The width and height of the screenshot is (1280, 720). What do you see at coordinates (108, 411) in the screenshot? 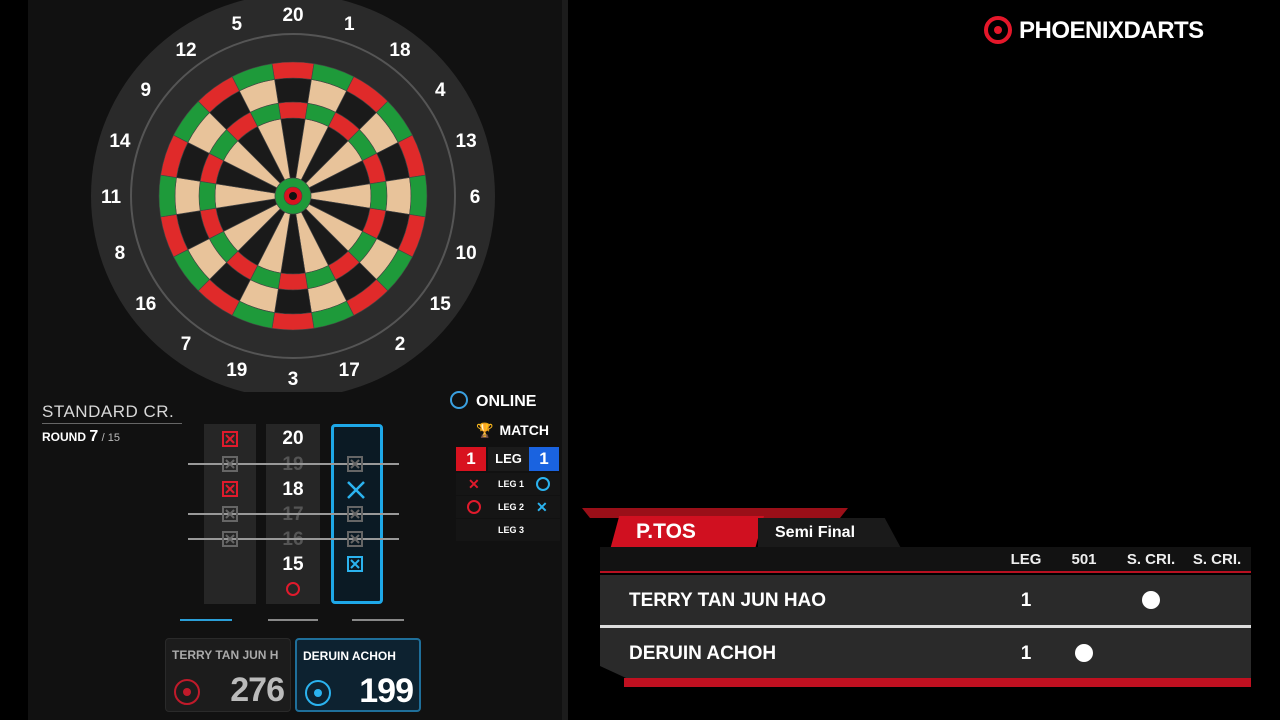
I see `game-mode-title: STANDARD CR.` at bounding box center [108, 411].